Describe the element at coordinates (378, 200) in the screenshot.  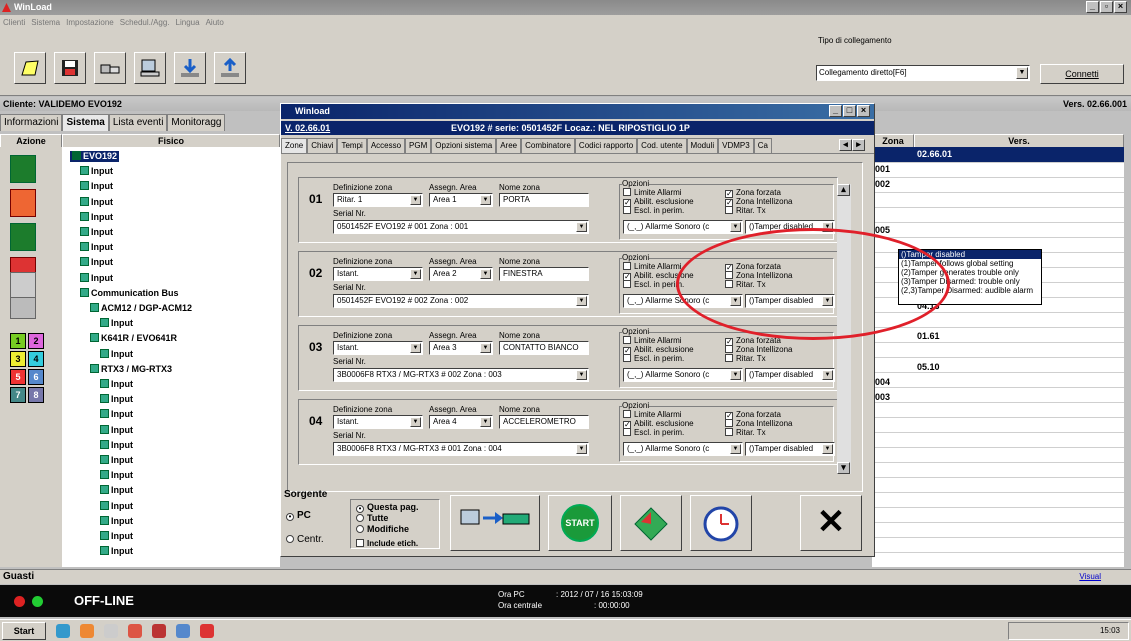
I see `zone-definition-select: Ritar. 1 ▼` at that location.